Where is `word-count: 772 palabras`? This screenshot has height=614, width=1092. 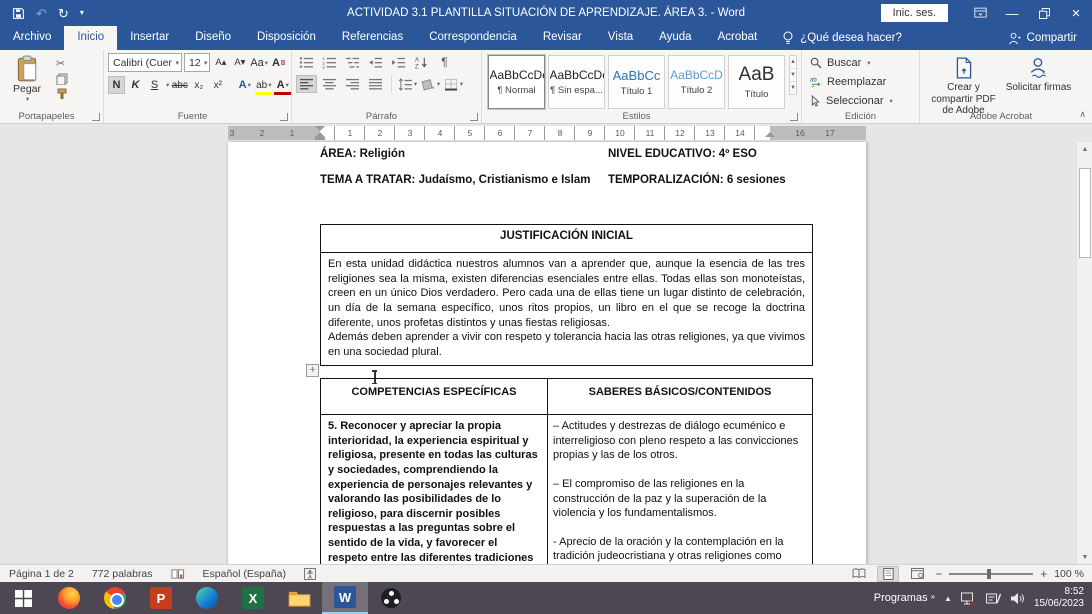 word-count: 772 palabras is located at coordinates (122, 574).